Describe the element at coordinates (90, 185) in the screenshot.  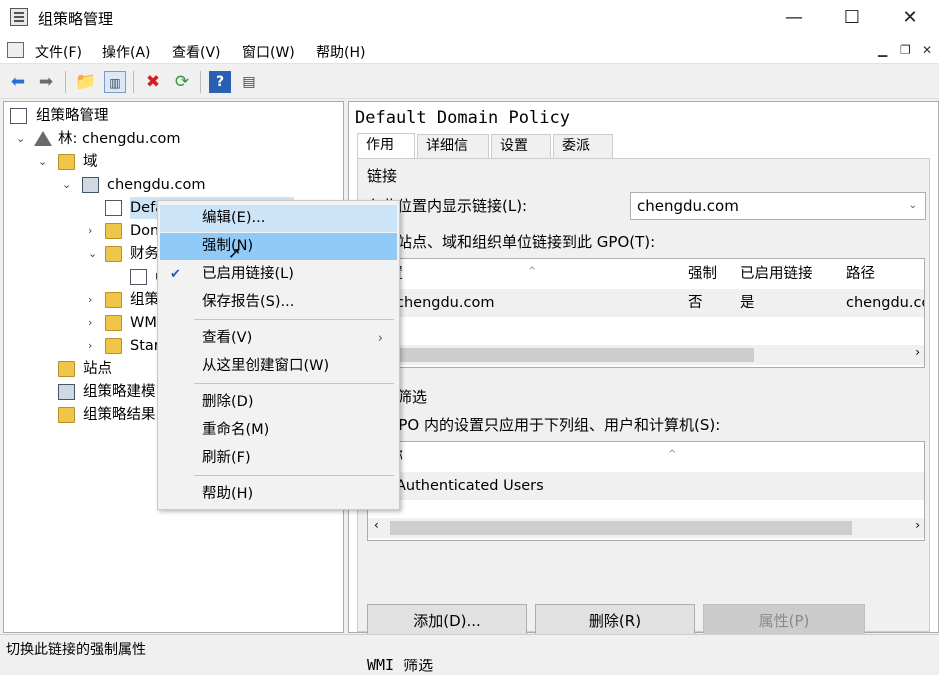
I see `domain-icon` at that location.